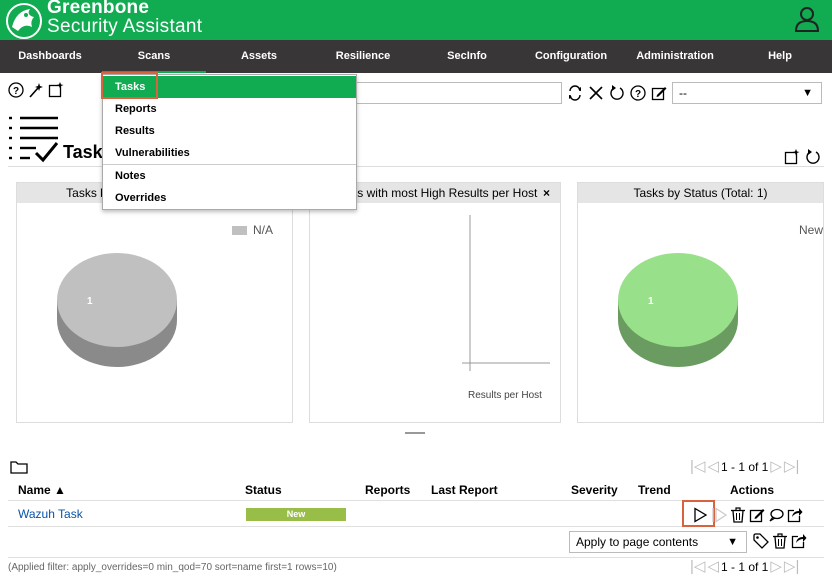  Describe the element at coordinates (229, 198) in the screenshot. I see `menu-item-overrides: Overrides` at that location.